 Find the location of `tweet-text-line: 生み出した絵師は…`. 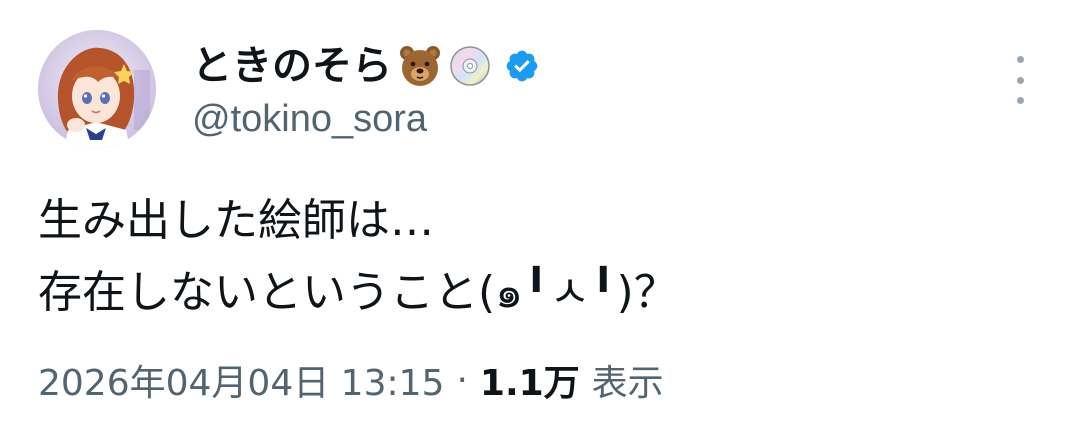

tweet-text-line: 生み出した絵師は… is located at coordinates (236, 220).